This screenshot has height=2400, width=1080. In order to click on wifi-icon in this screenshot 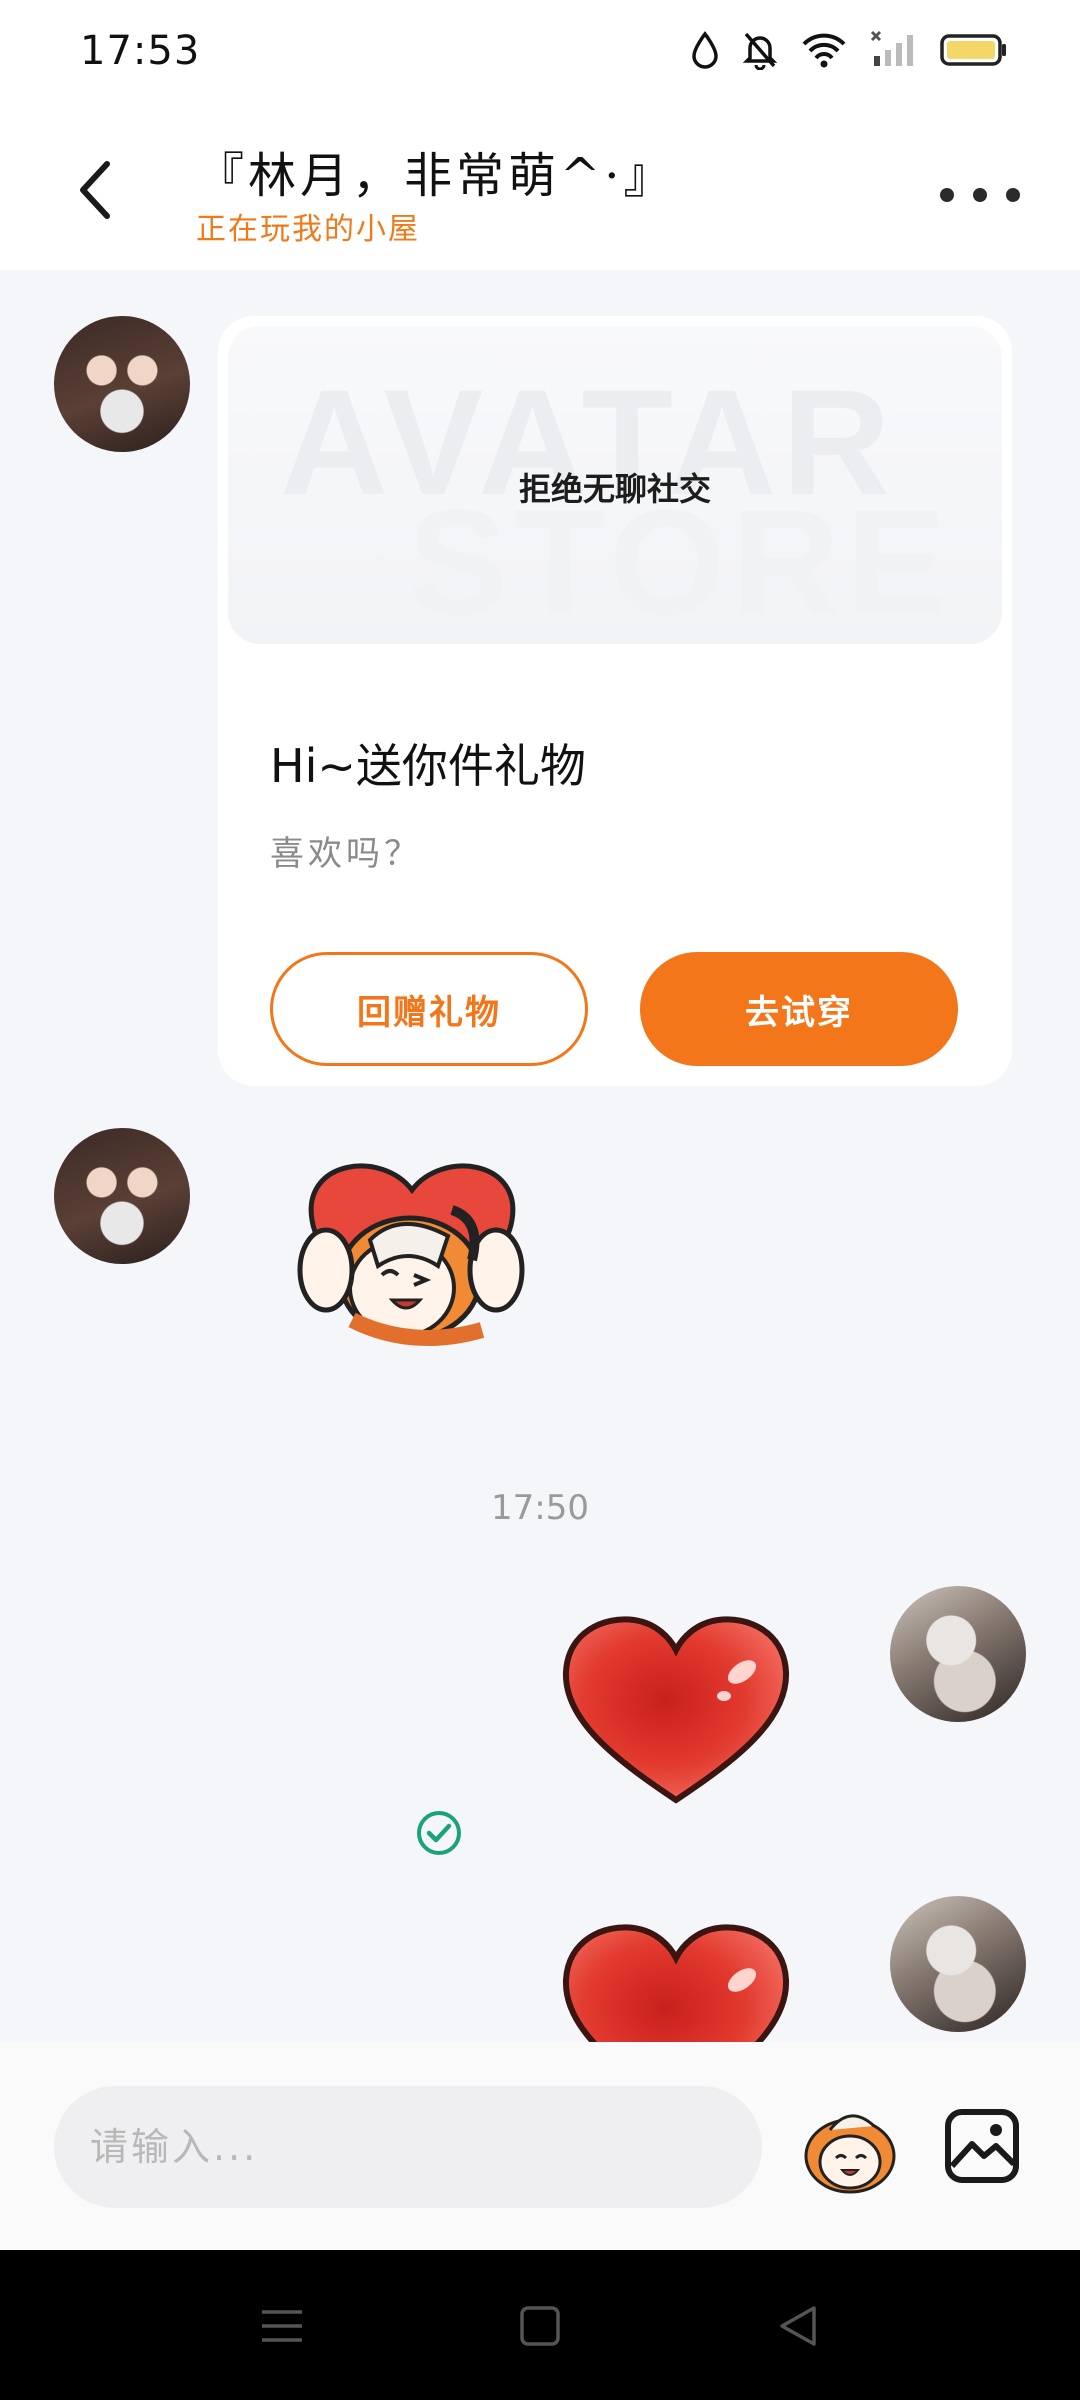, I will do `click(824, 50)`.